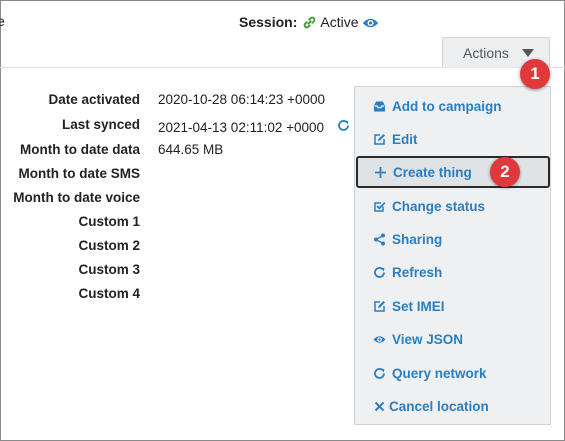 Image resolution: width=565 pixels, height=441 pixels. Describe the element at coordinates (191, 149) in the screenshot. I see `detail-value: 644.65 MB` at that location.